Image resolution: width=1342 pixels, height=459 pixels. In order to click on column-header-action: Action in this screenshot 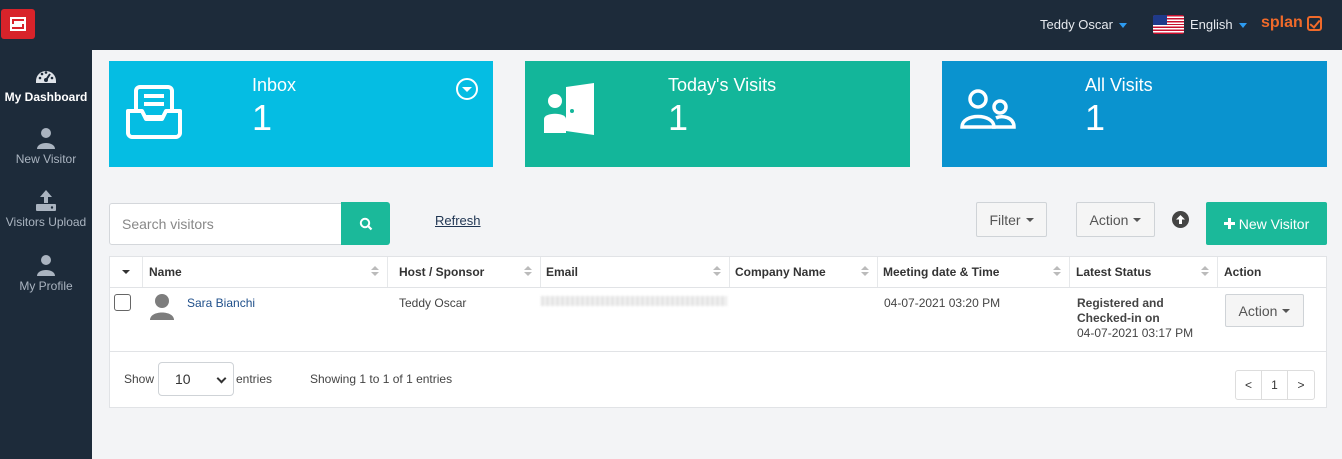, I will do `click(1273, 272)`.